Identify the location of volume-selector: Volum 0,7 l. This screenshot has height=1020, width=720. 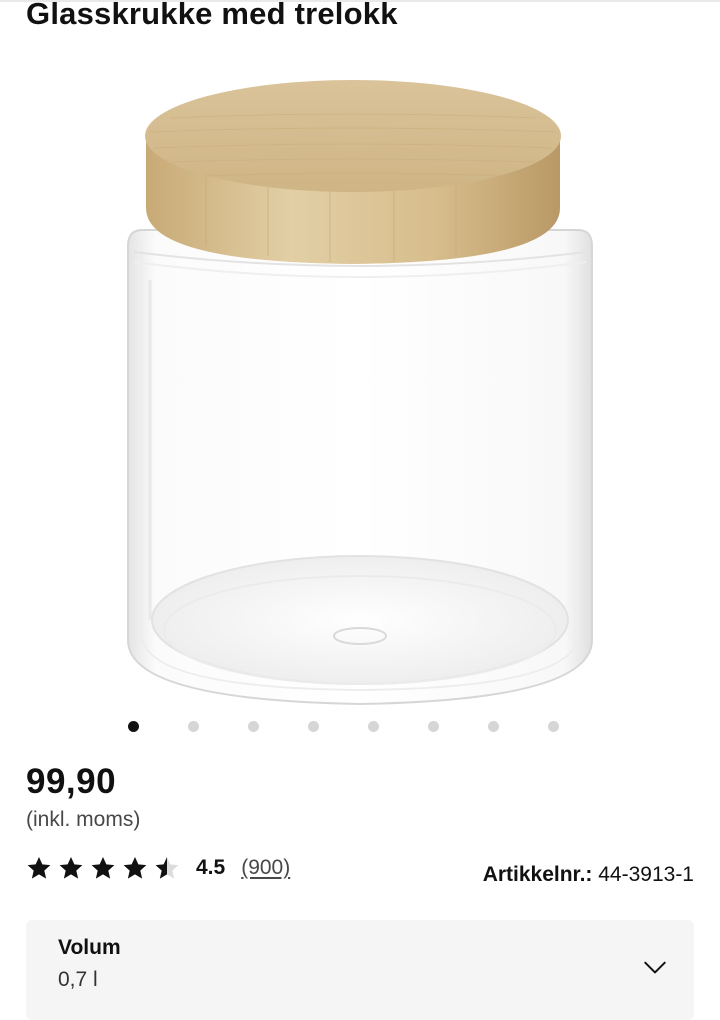
(360, 970).